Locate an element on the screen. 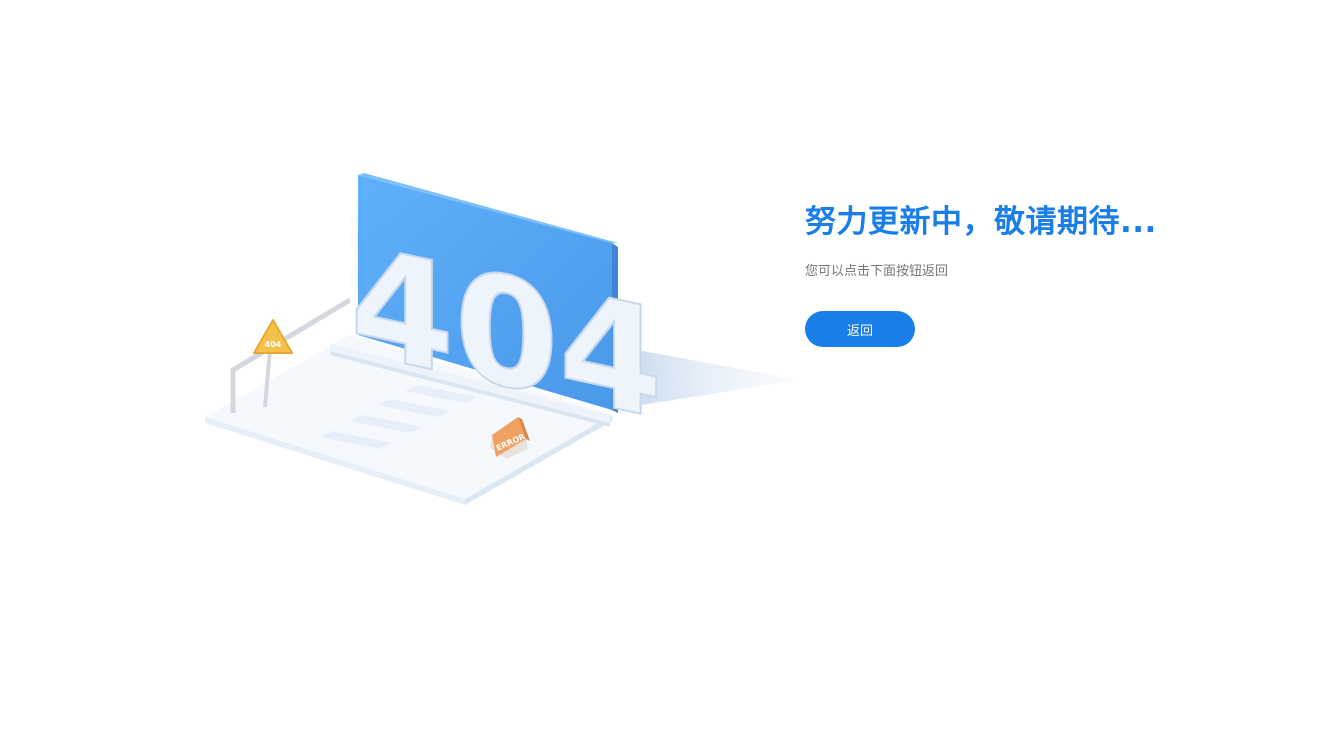  message-block: 努力更新中，敬请期待... 您可以点击下面按钮返回 返回 is located at coordinates (1045, 273).